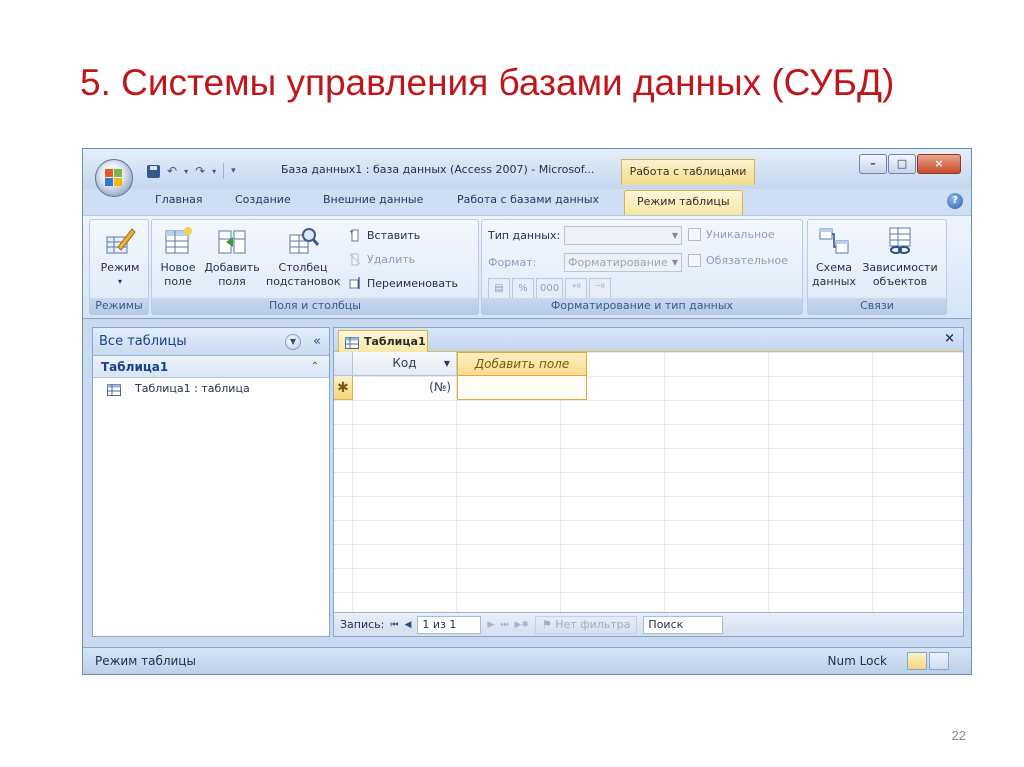  What do you see at coordinates (873, 164) in the screenshot?
I see `minimize-button: –` at bounding box center [873, 164].